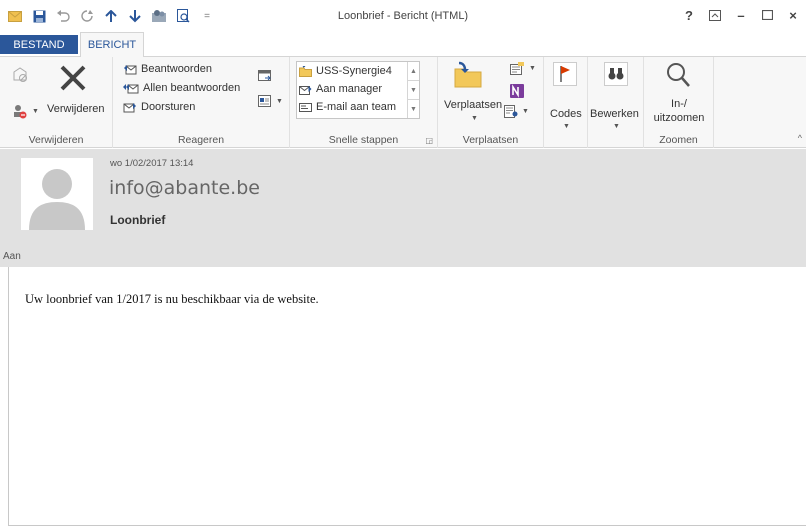 This screenshot has height=526, width=806. I want to click on quick-step-item: Aan manager, so click(358, 89).